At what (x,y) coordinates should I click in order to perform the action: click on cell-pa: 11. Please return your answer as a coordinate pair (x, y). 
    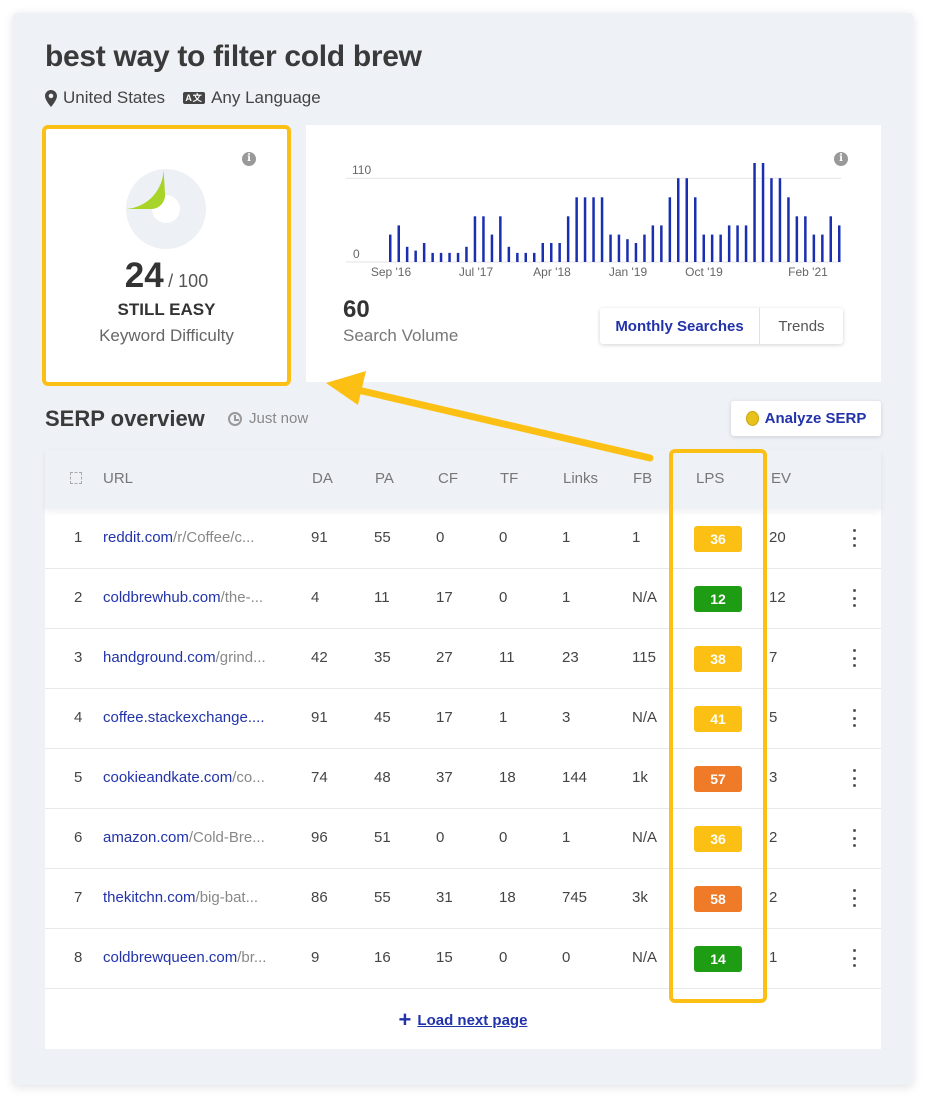
    Looking at the image, I should click on (382, 597).